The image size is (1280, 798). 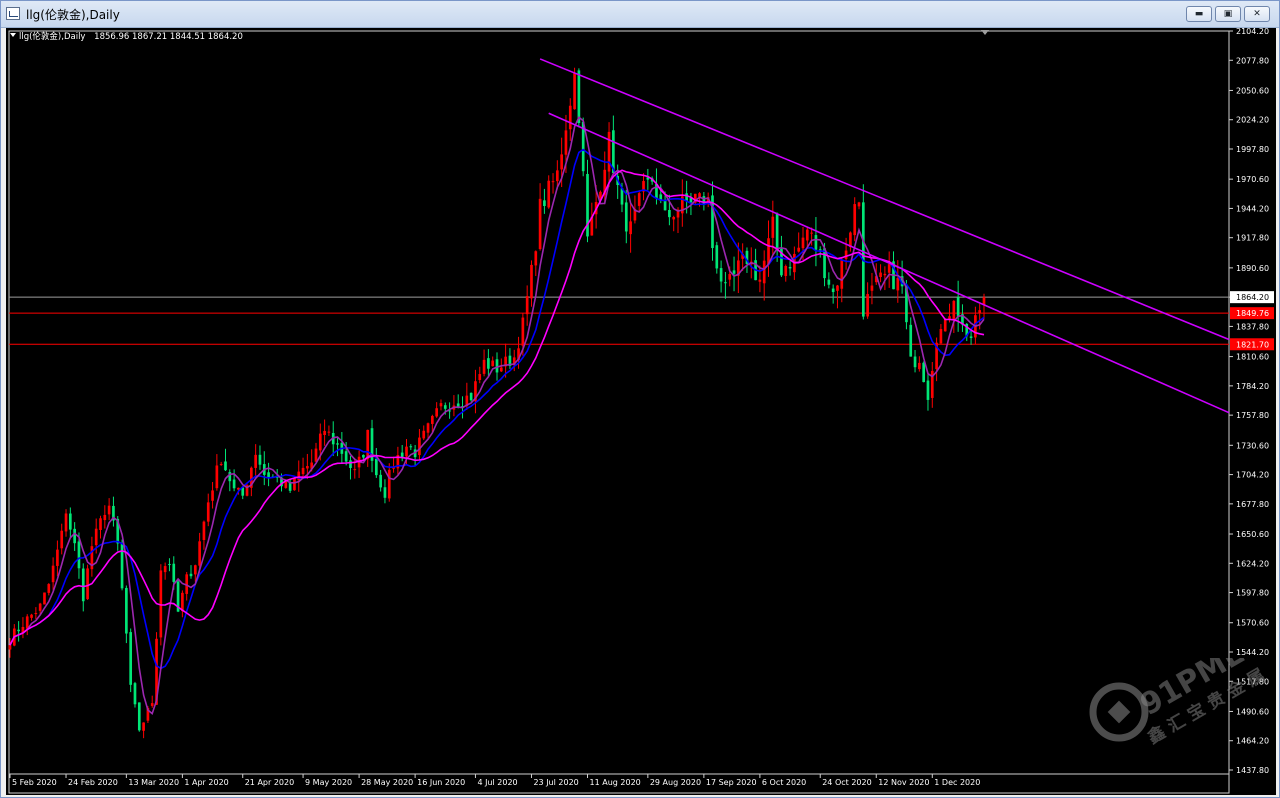 I want to click on shift-marker-icon, so click(x=985, y=32).